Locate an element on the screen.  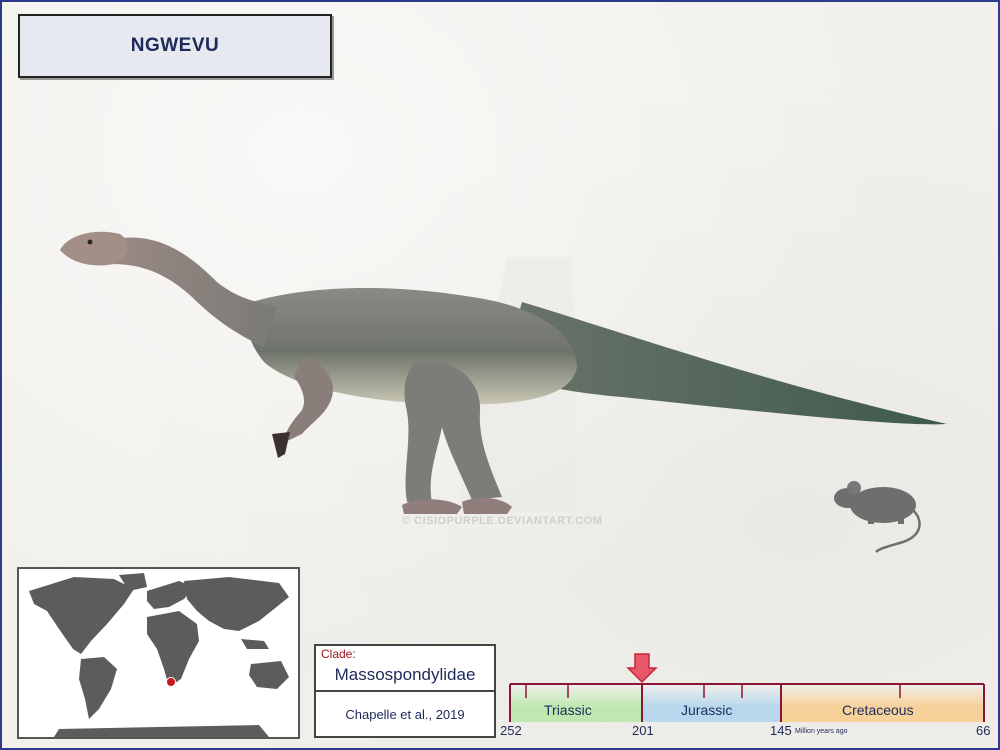
arrow-down-icon is located at coordinates (642, 668).